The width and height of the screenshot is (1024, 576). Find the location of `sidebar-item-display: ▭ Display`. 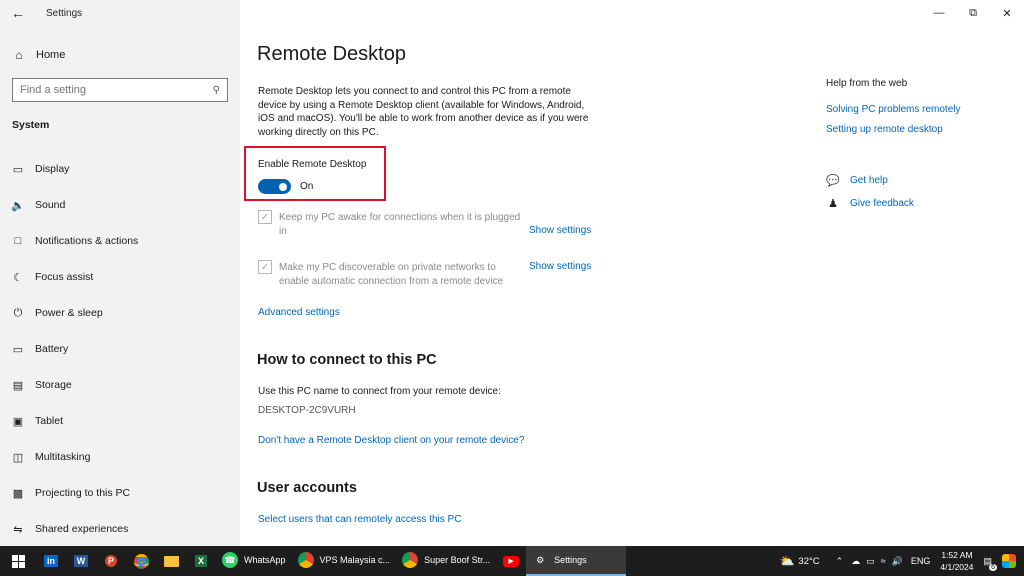

sidebar-item-display: ▭ Display is located at coordinates (120, 169).